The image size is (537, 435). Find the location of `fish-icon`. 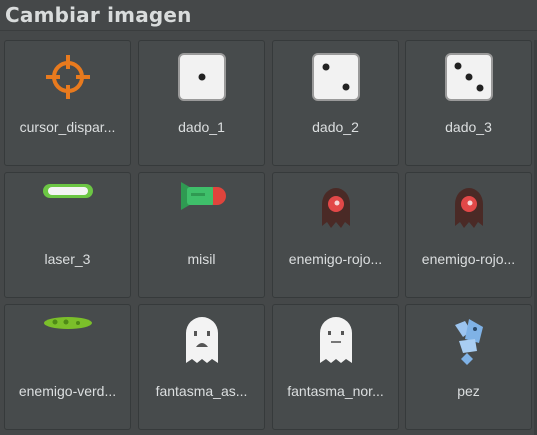

fish-icon is located at coordinates (468, 341).